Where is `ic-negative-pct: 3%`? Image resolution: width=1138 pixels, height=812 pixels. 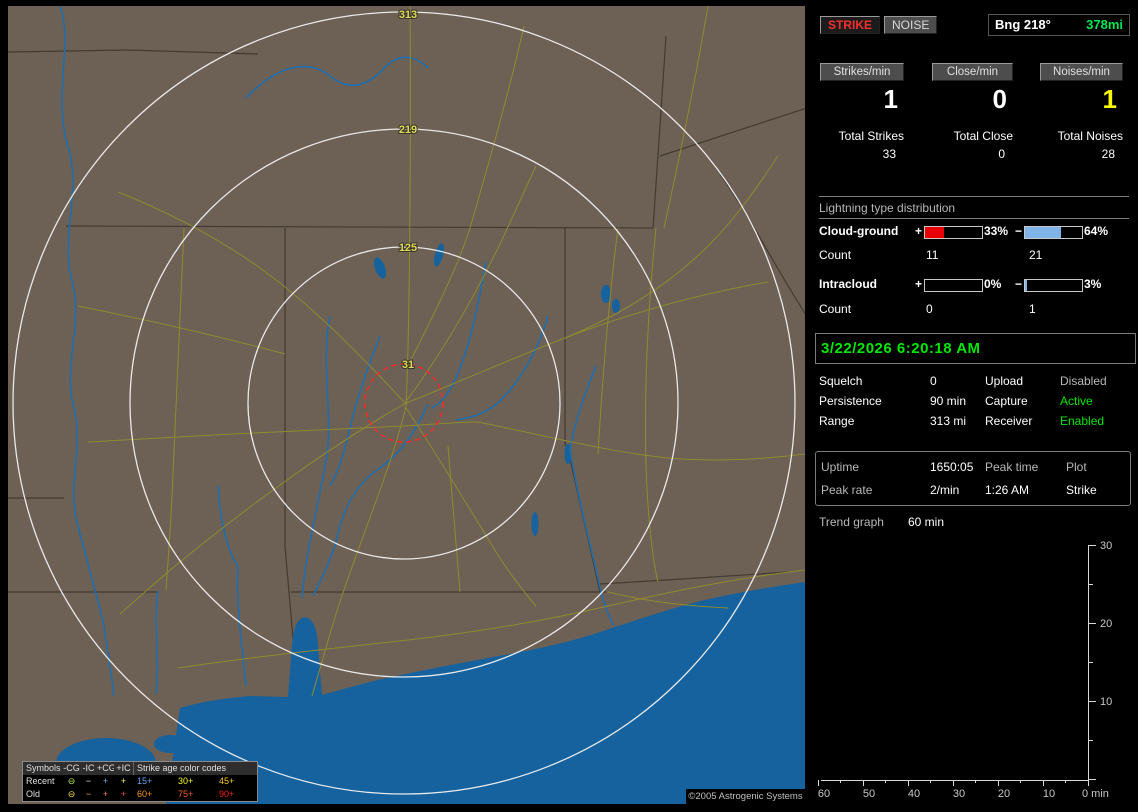
ic-negative-pct: 3% is located at coordinates (1093, 284).